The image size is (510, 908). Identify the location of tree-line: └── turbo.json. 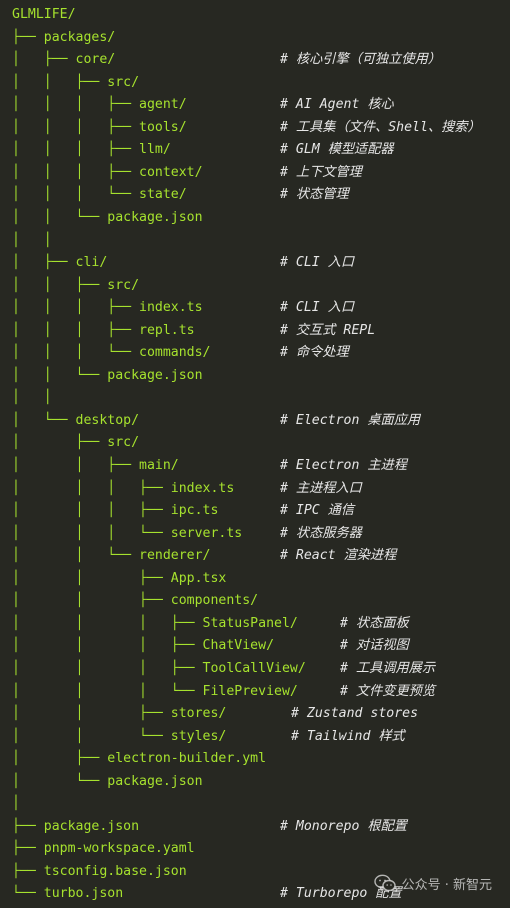
(67, 894).